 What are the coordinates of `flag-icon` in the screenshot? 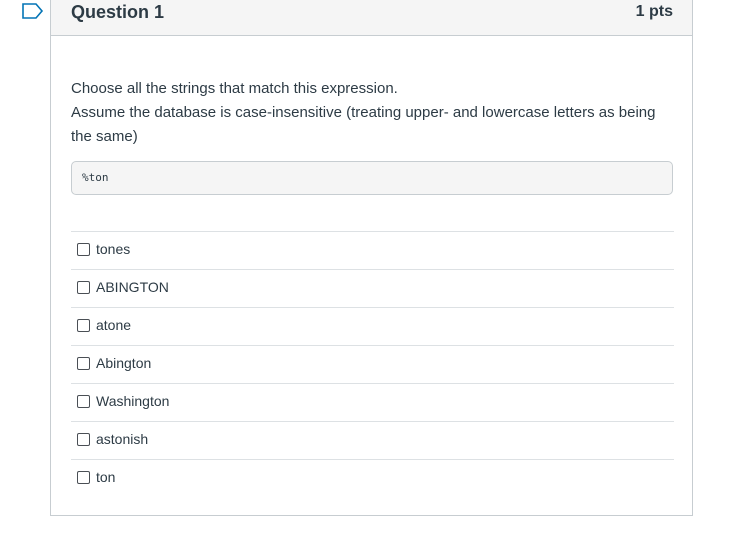 It's located at (33, 11).